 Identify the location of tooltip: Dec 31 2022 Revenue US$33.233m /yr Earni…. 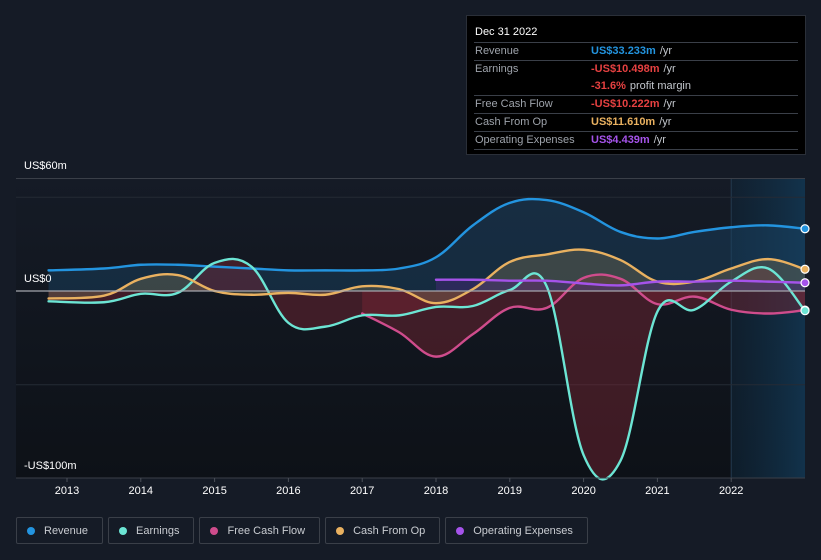
(636, 85).